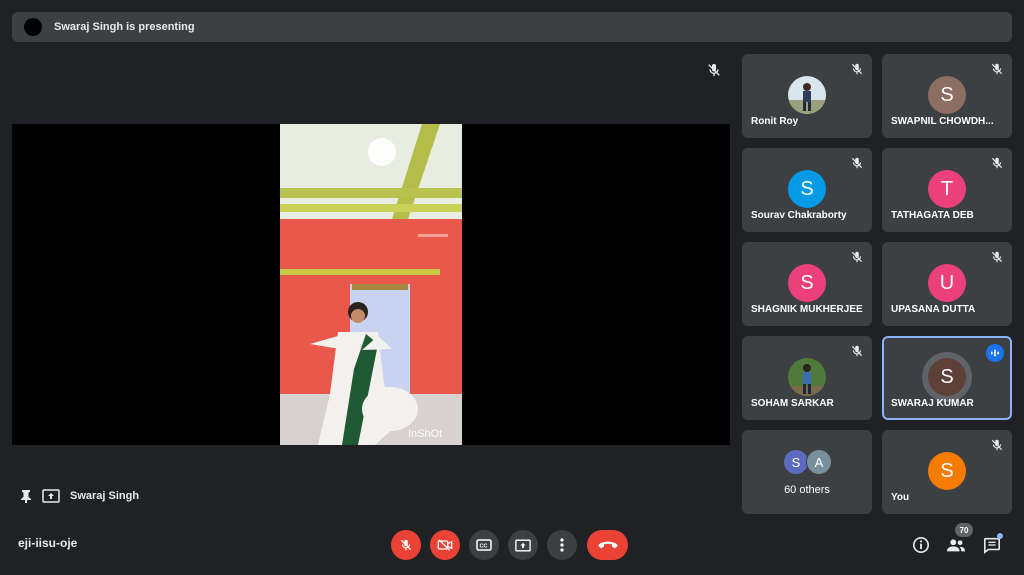 Image resolution: width=1024 pixels, height=575 pixels. Describe the element at coordinates (33, 27) in the screenshot. I see `presenter-avatar` at that location.